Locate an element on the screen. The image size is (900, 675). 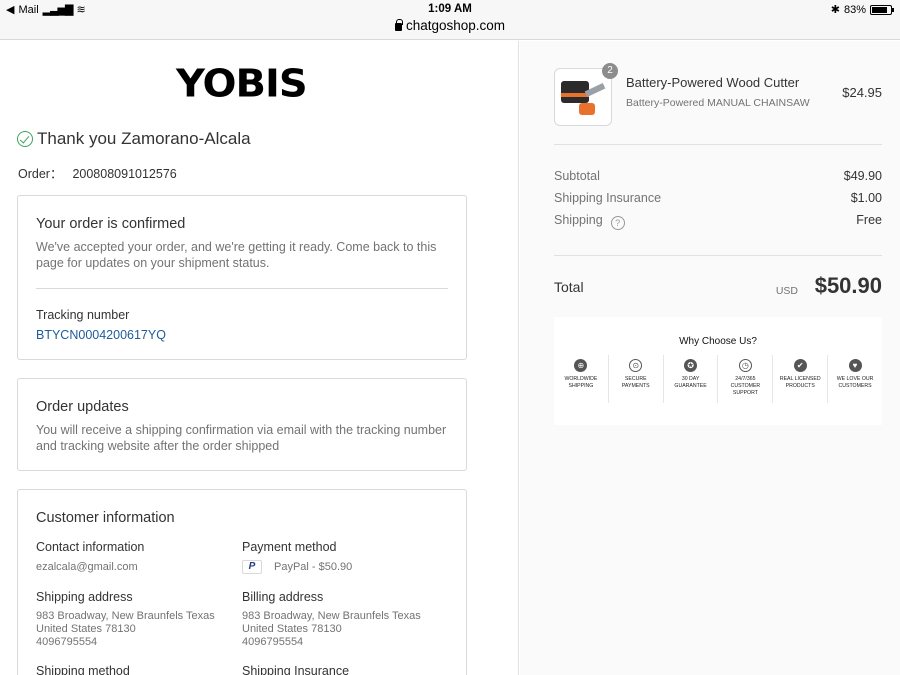
battery-percent: 83% is located at coordinates (854, 9).